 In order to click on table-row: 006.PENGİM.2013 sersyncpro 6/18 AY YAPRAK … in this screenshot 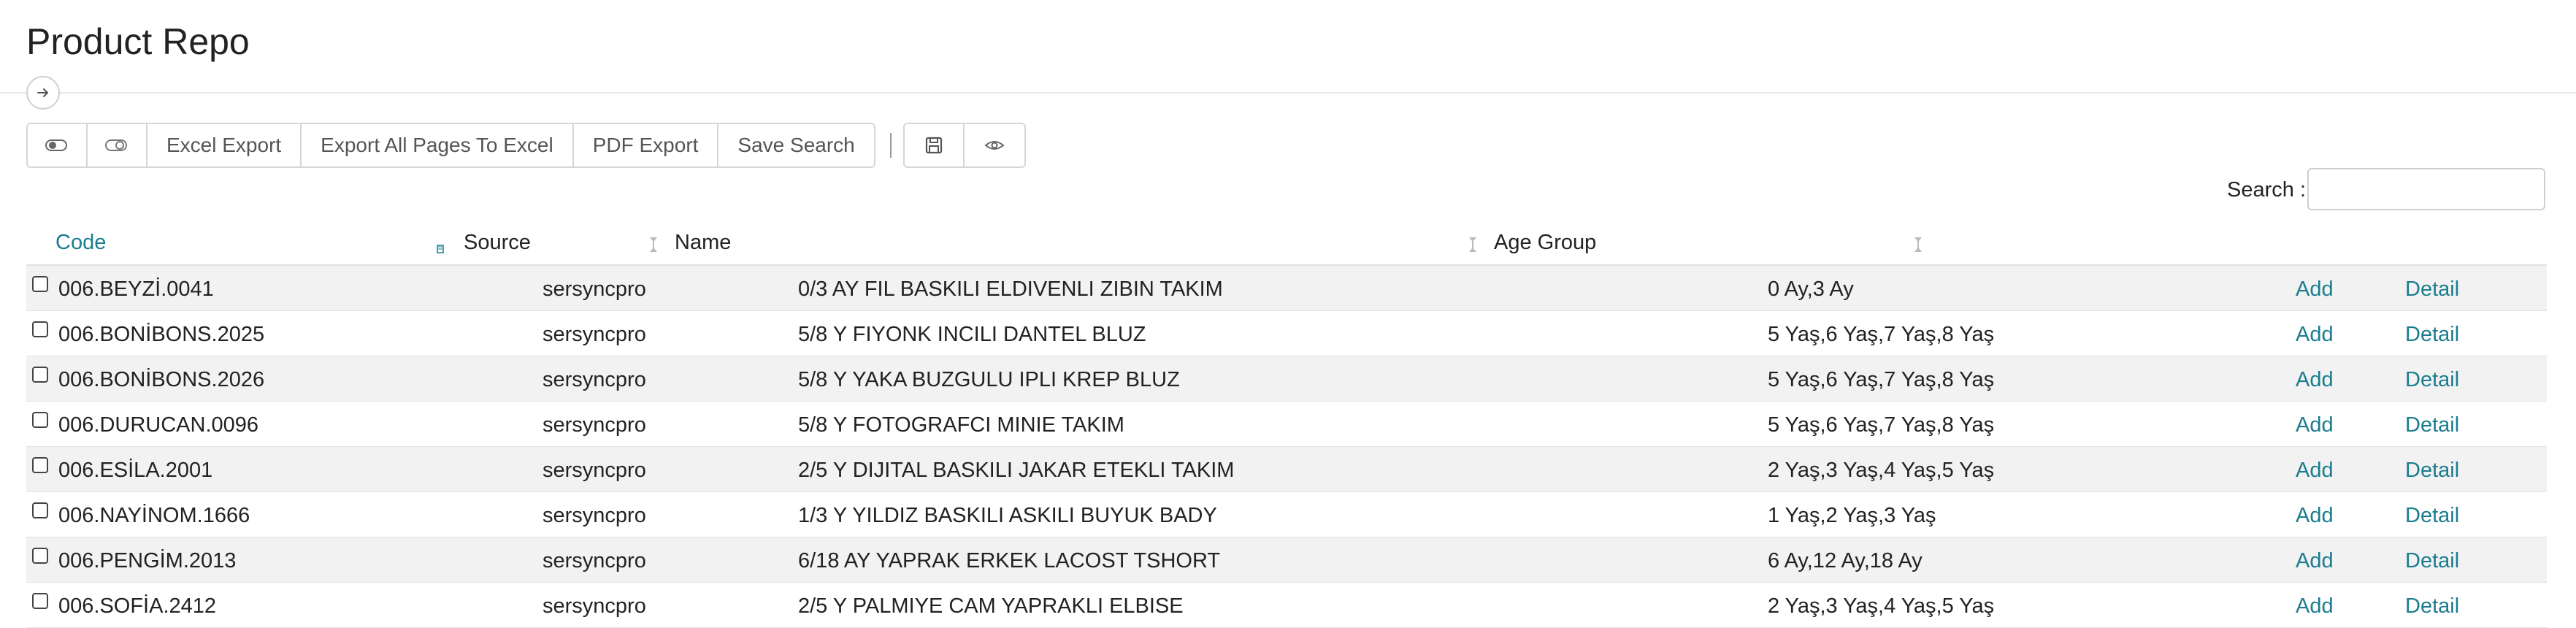, I will do `click(1286, 560)`.